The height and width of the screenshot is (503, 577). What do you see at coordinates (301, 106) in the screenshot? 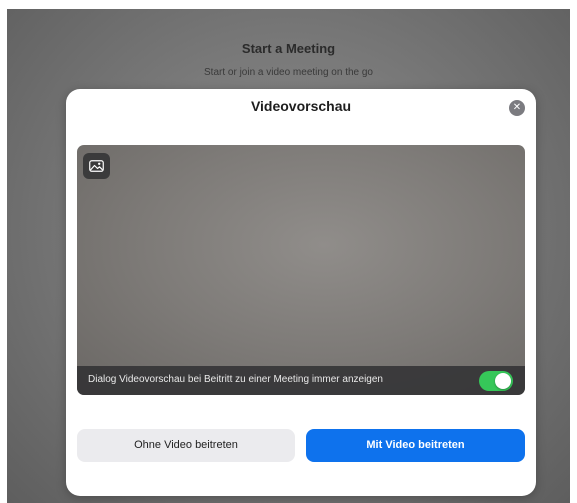
I see `dialog-title: Videovorschau` at bounding box center [301, 106].